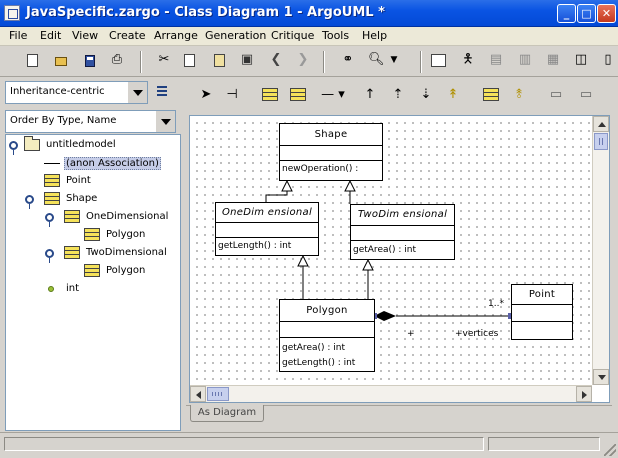  What do you see at coordinates (600, 250) in the screenshot?
I see `vertical-scrollbar` at bounding box center [600, 250].